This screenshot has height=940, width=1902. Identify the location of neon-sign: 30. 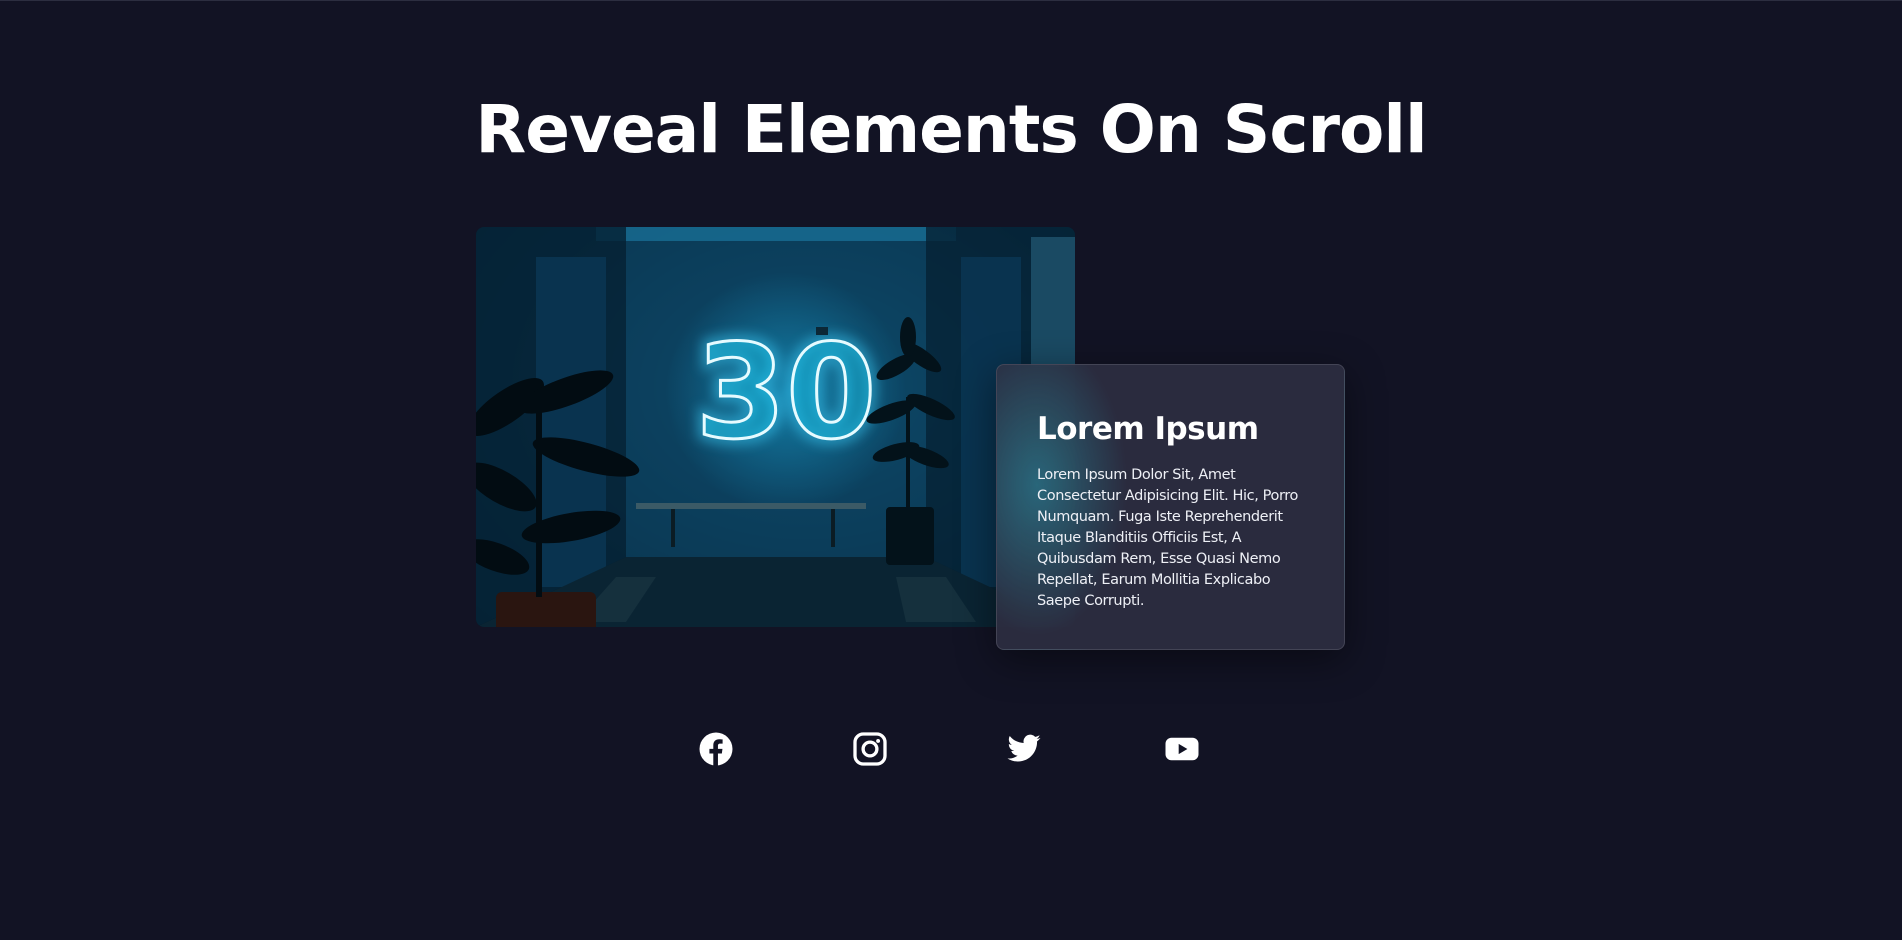
(786, 392).